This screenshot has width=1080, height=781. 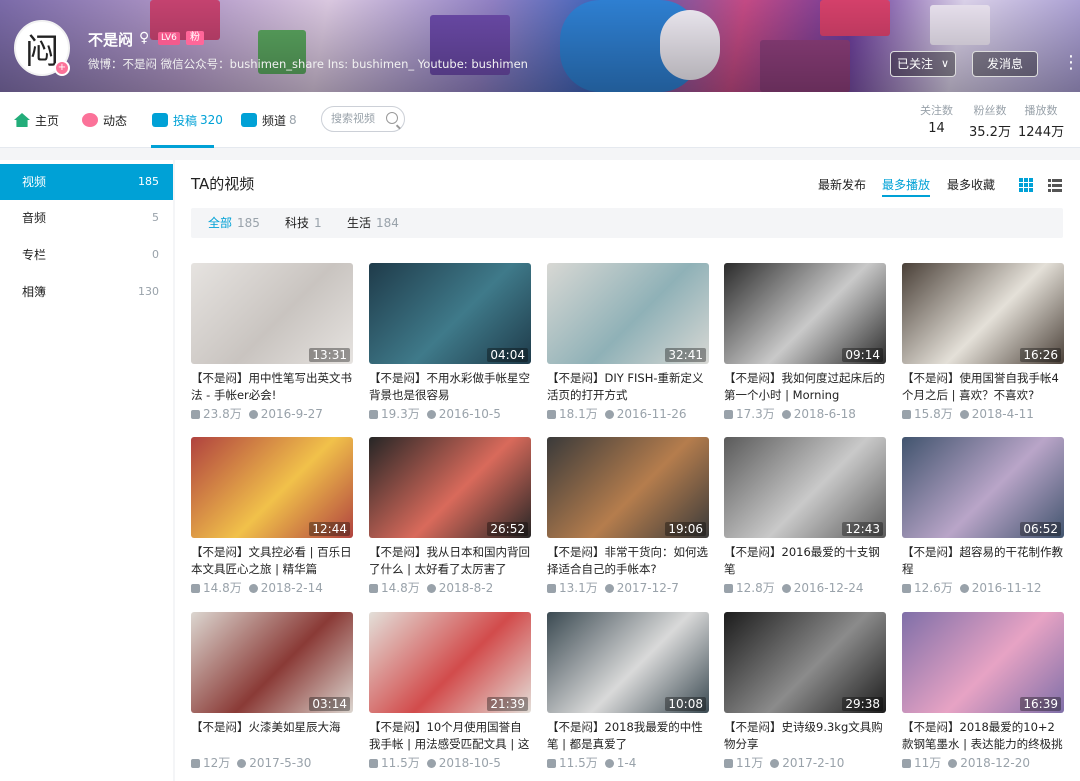 What do you see at coordinates (1006, 588) in the screenshot?
I see `upload-date: 2016-11-12` at bounding box center [1006, 588].